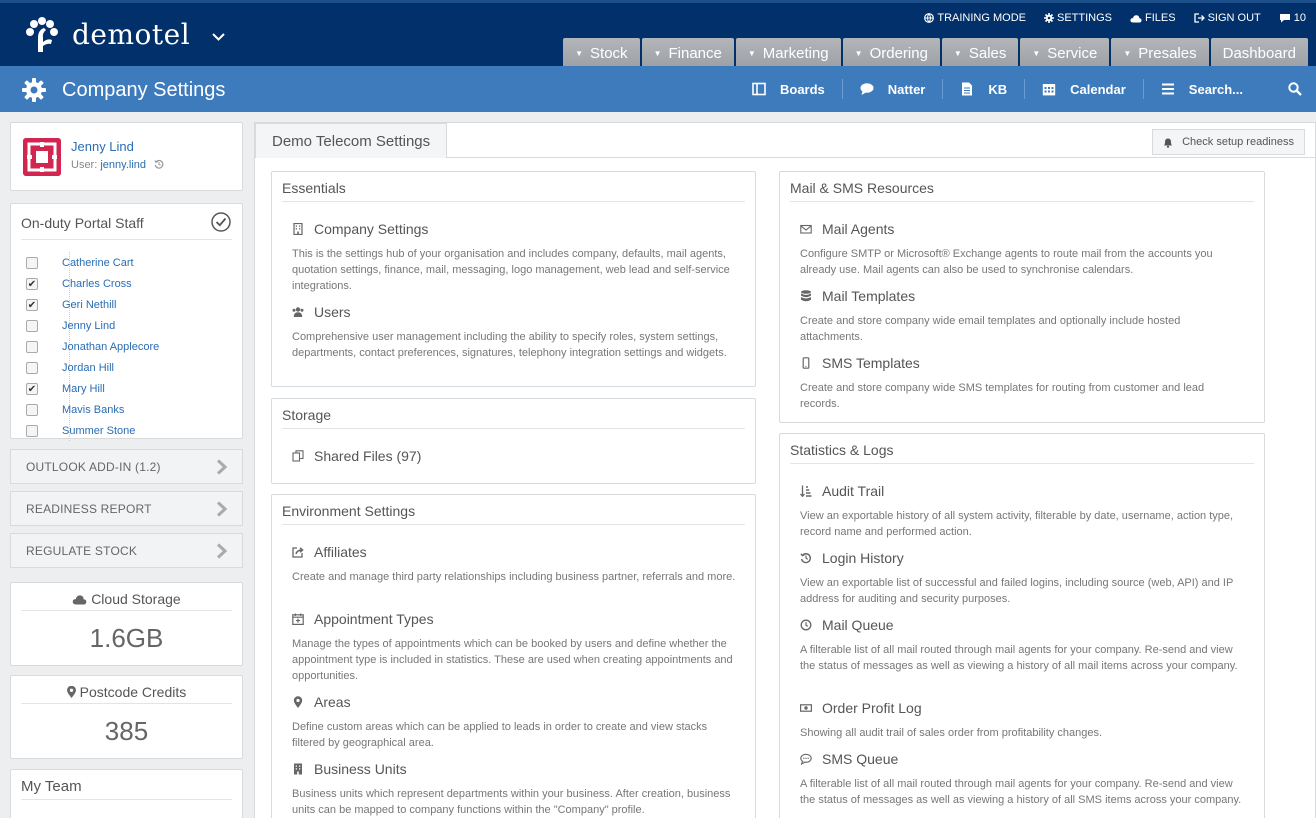 This screenshot has width=1316, height=818. Describe the element at coordinates (126, 239) in the screenshot. I see `divider` at that location.